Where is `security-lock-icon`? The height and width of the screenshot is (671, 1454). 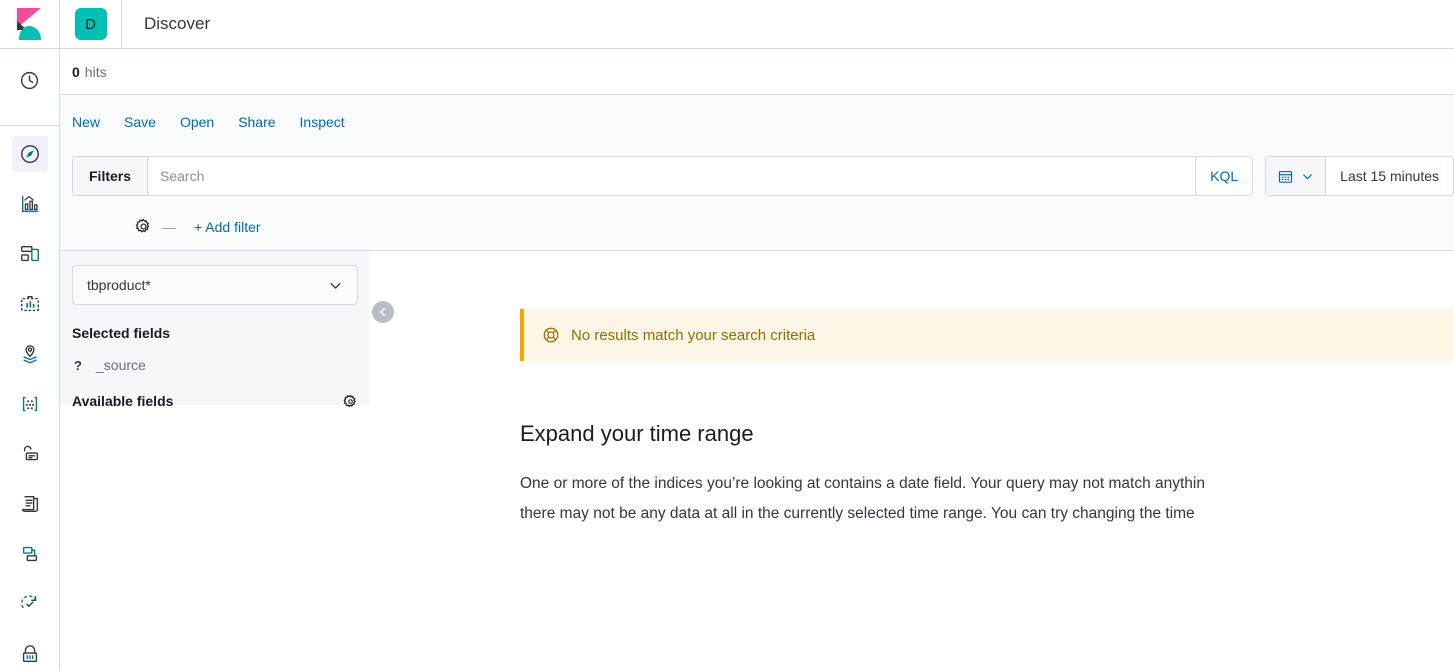
security-lock-icon is located at coordinates (29, 654).